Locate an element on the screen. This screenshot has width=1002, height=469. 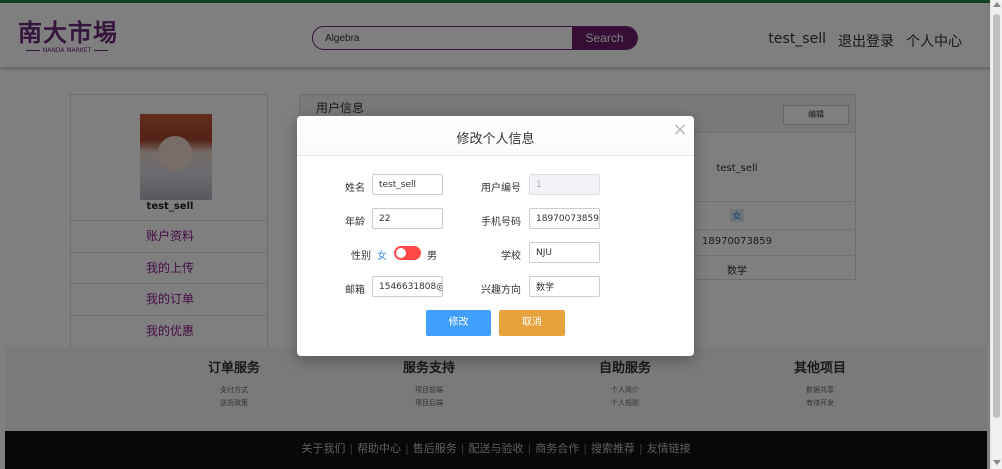
dialog-header: 修改个人信息 × is located at coordinates (495, 136).